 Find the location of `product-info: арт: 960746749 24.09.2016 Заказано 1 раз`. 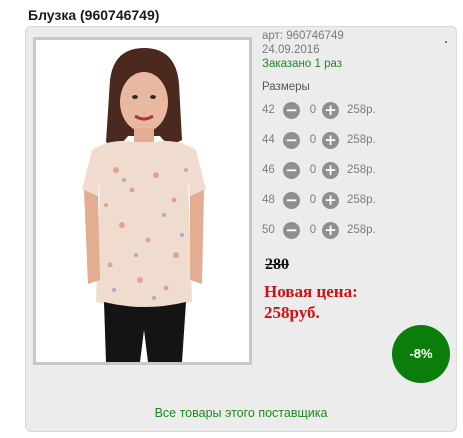

product-info: арт: 960746749 24.09.2016 Заказано 1 раз is located at coordinates (303, 50).